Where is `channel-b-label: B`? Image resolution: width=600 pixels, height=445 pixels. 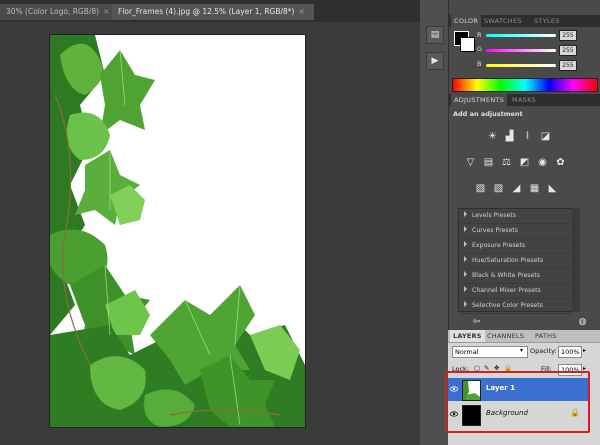 channel-b-label: B is located at coordinates (479, 64).